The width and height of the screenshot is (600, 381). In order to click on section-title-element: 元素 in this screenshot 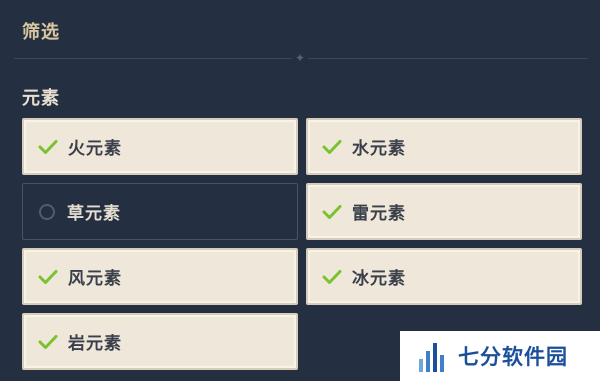, I will do `click(41, 98)`.